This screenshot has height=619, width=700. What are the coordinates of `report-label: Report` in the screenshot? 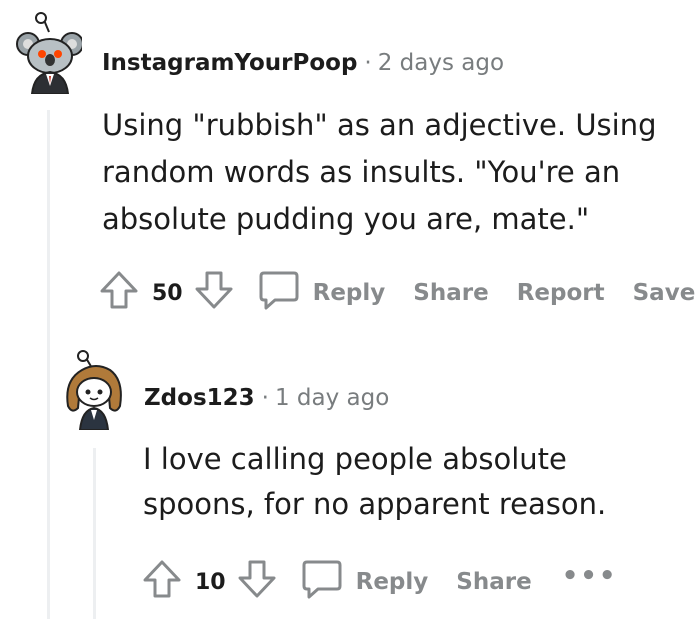 It's located at (560, 293).